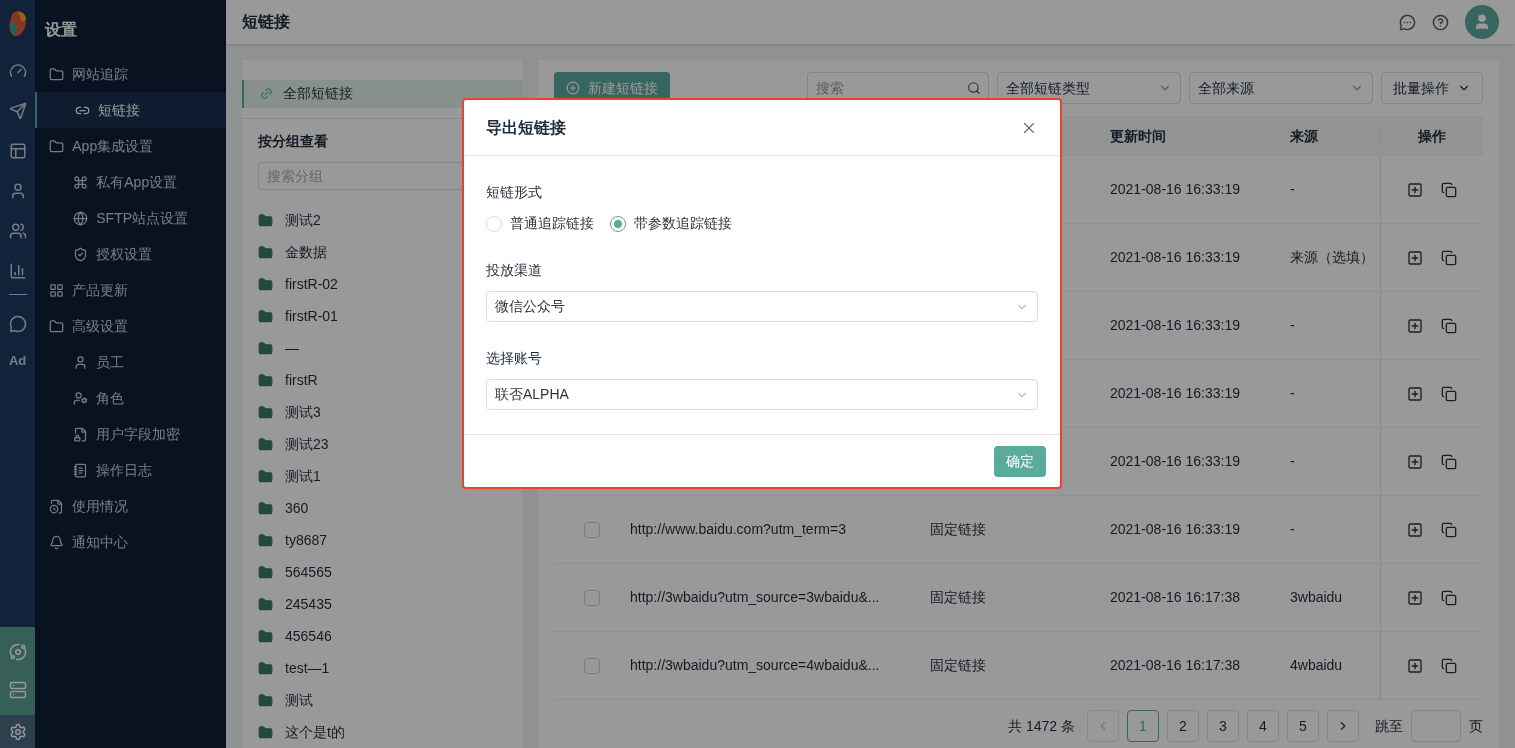 This screenshot has width=1515, height=748. I want to click on group-item: 564565, so click(382, 572).